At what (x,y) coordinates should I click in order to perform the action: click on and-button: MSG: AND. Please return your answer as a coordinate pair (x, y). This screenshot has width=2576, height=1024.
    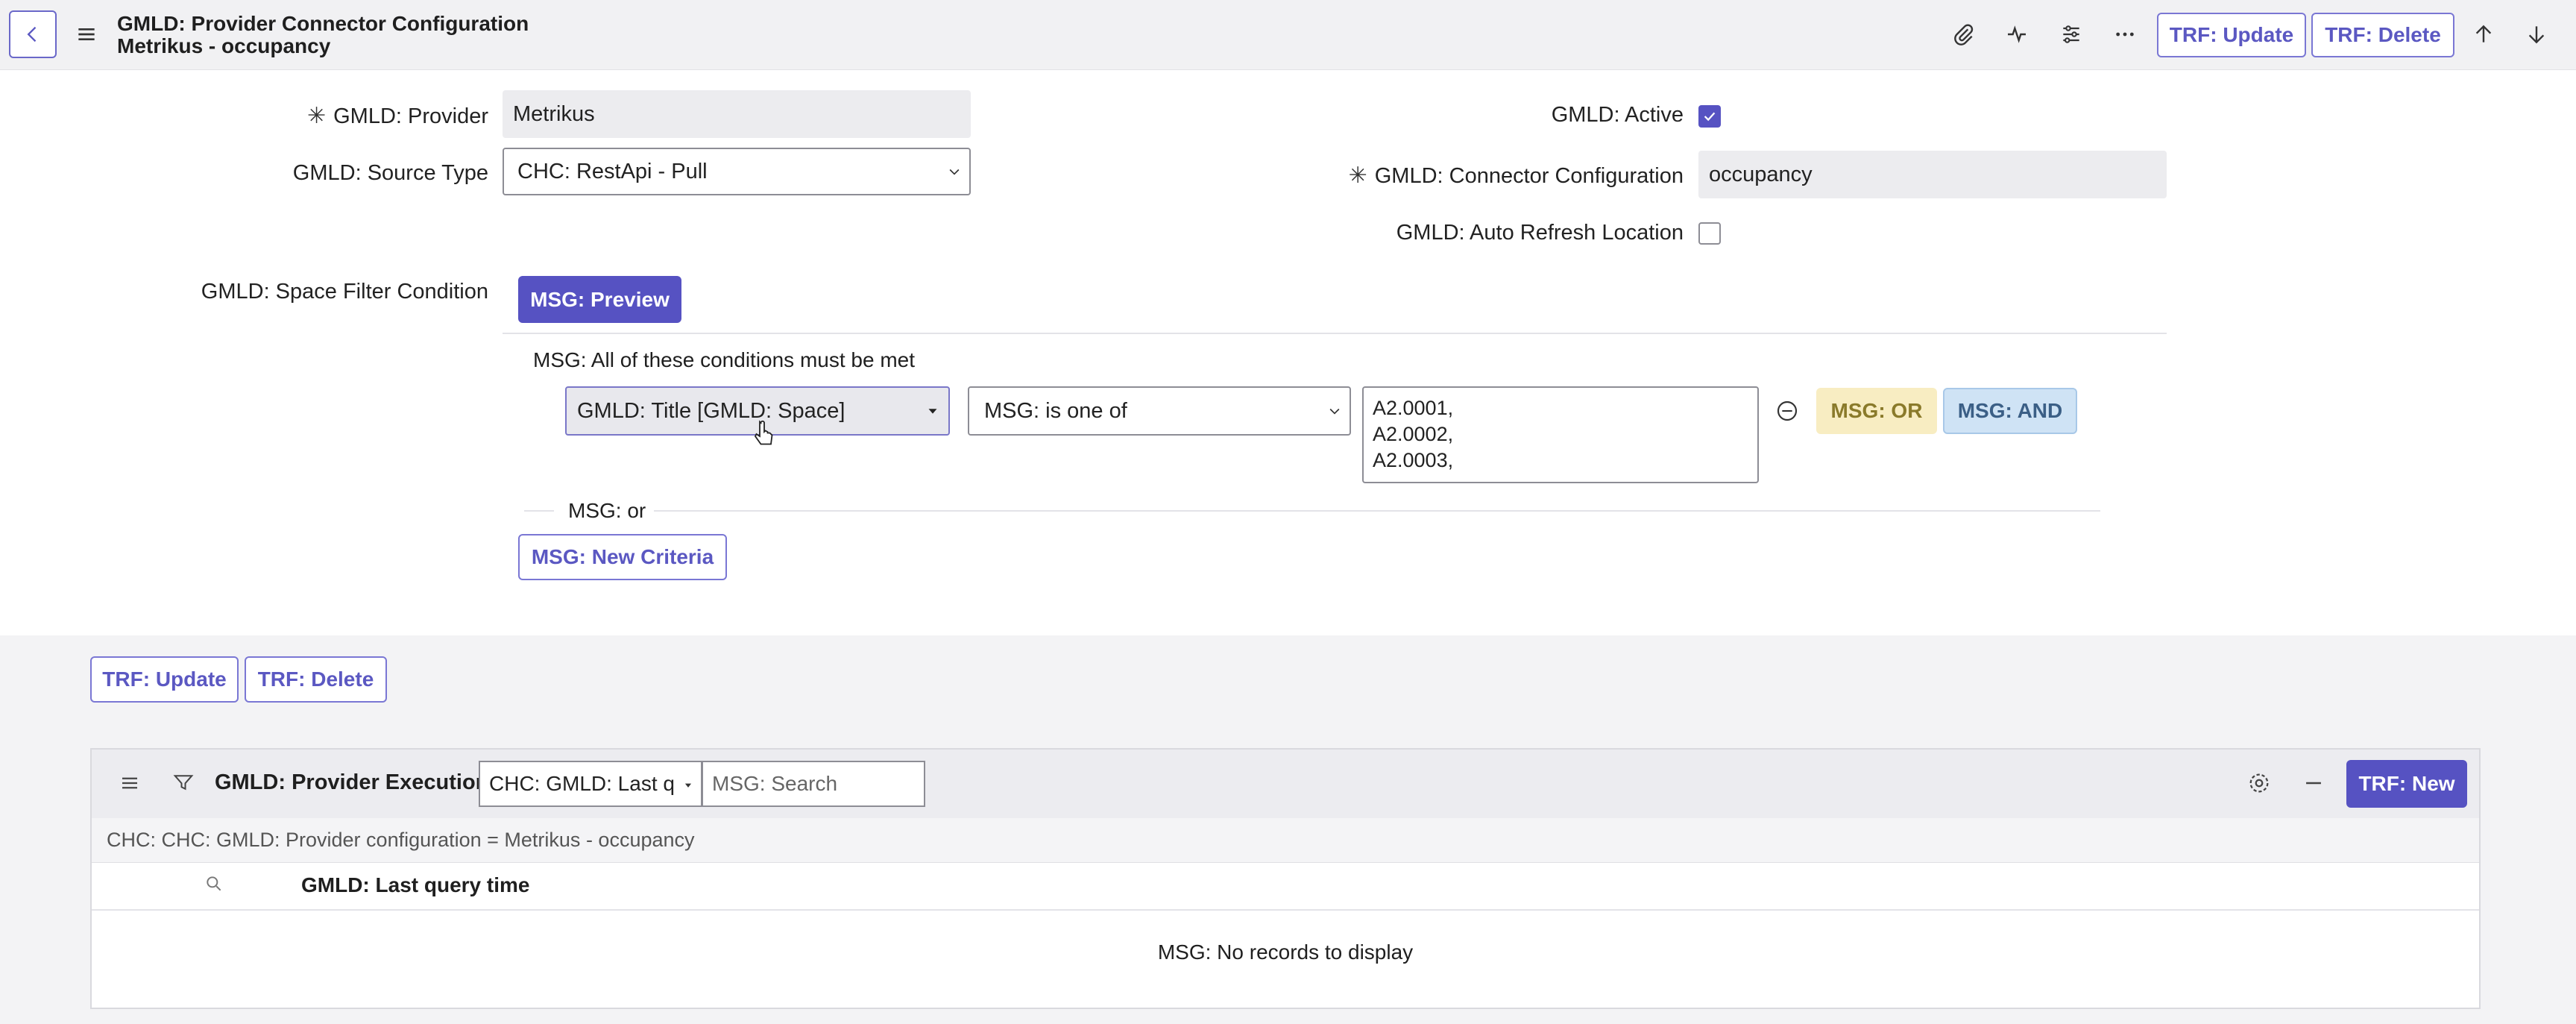
    Looking at the image, I should click on (2010, 411).